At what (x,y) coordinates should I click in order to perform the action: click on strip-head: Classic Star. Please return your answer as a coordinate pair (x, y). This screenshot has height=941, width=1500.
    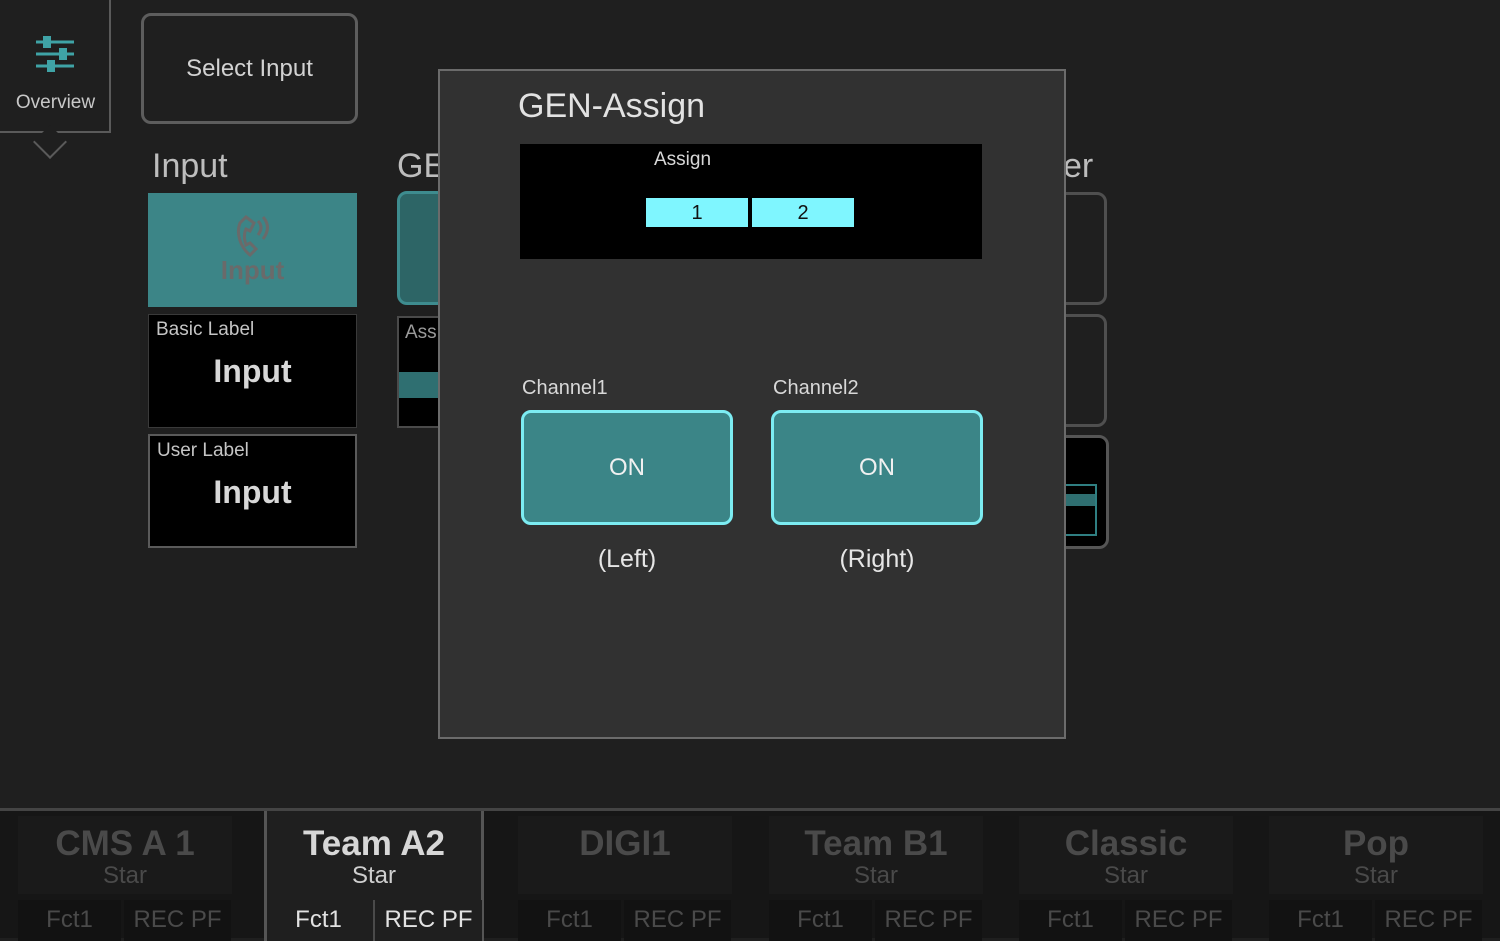
    Looking at the image, I should click on (1126, 855).